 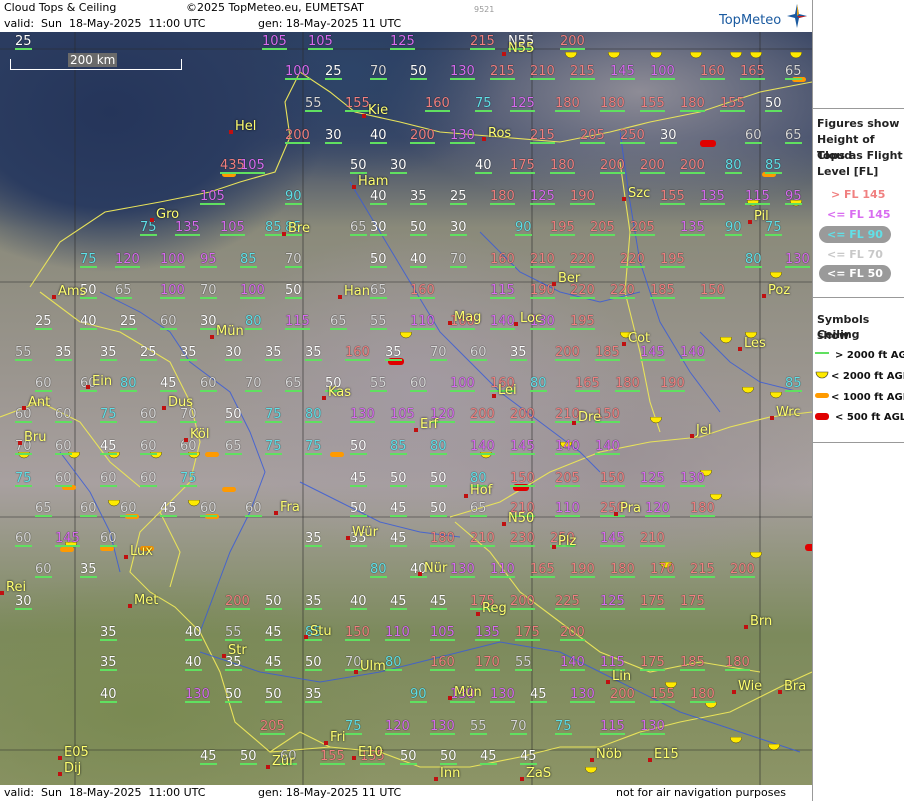 What do you see at coordinates (283, 761) in the screenshot?
I see `city-label: Zür` at bounding box center [283, 761].